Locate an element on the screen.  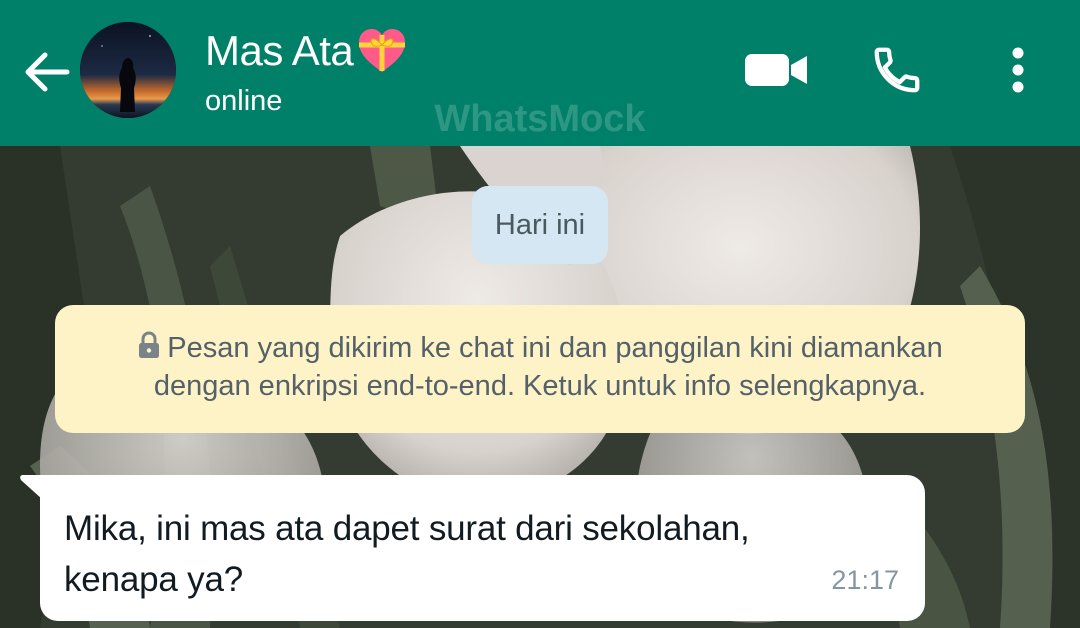
more-options-button is located at coordinates (1018, 70).